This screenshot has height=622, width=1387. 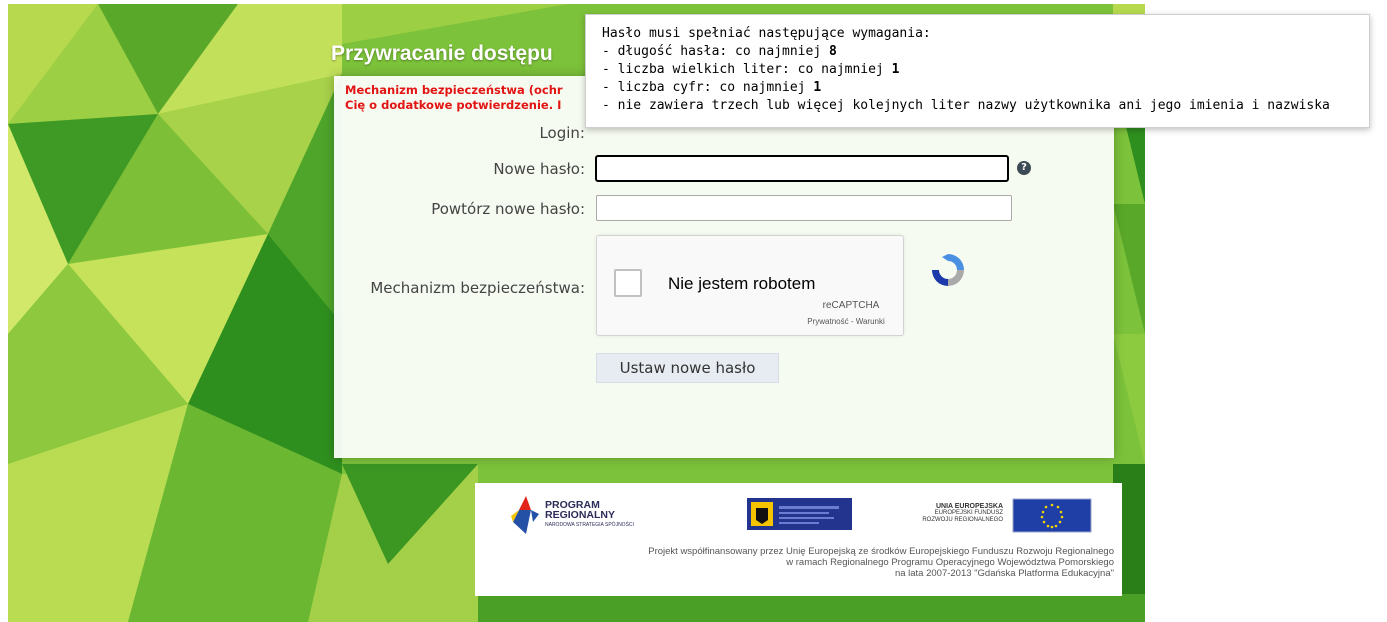 I want to click on eu-main: UNIA EUROPEJSKA, so click(x=969, y=506).